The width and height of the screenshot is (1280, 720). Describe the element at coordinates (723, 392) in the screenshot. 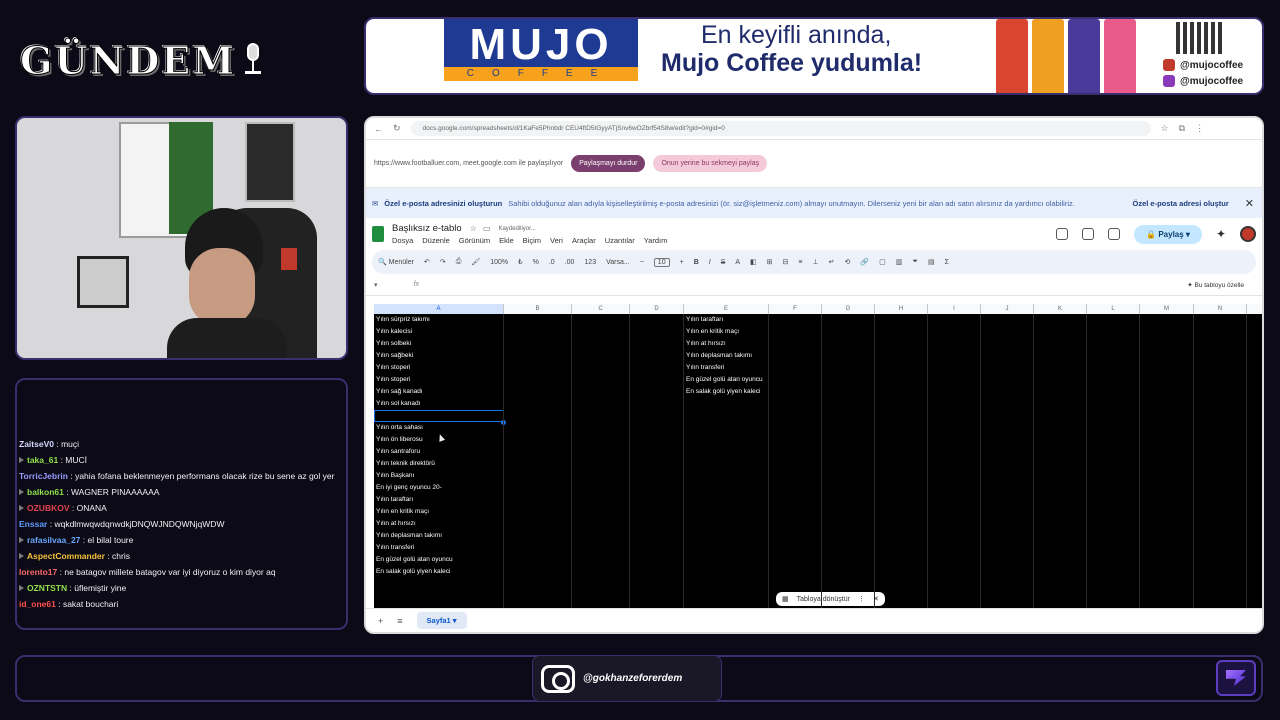

I see `cell-e: En salak golü yiyen kaleci` at that location.